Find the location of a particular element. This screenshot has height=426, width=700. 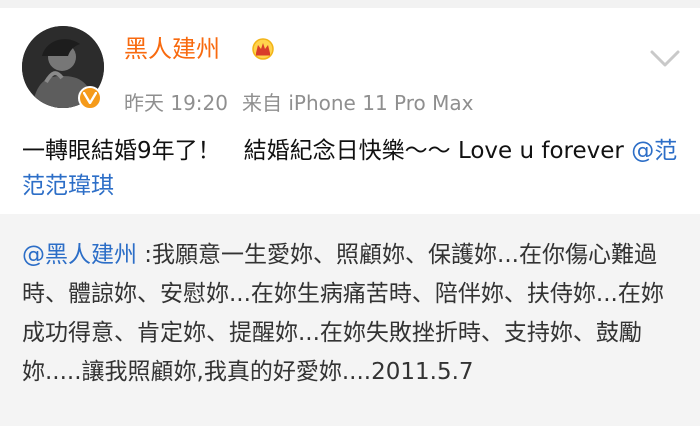

post-body-text: 一轉眼結婚9年了！ 結婚紀念日快樂～～ Love u forever is located at coordinates (327, 151).